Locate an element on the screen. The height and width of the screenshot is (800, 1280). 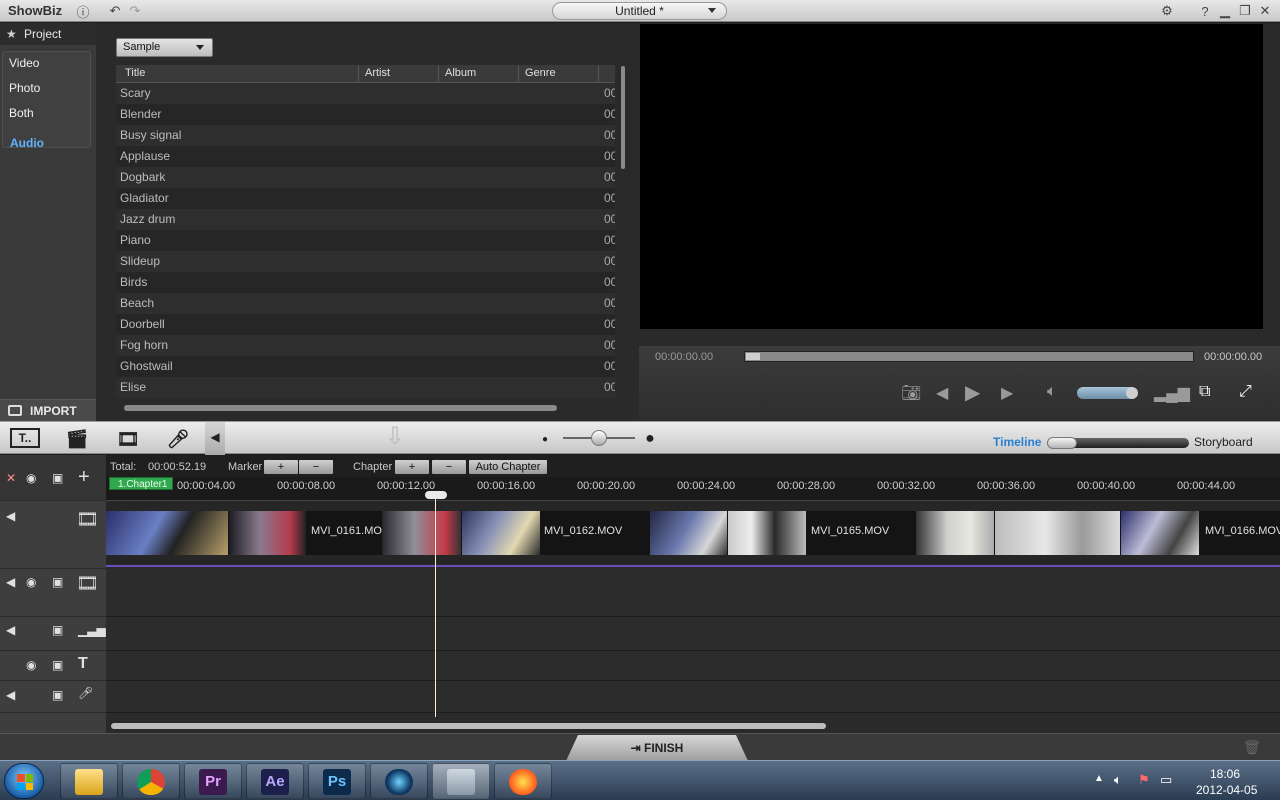
column-artist: Artist is located at coordinates (377, 73).